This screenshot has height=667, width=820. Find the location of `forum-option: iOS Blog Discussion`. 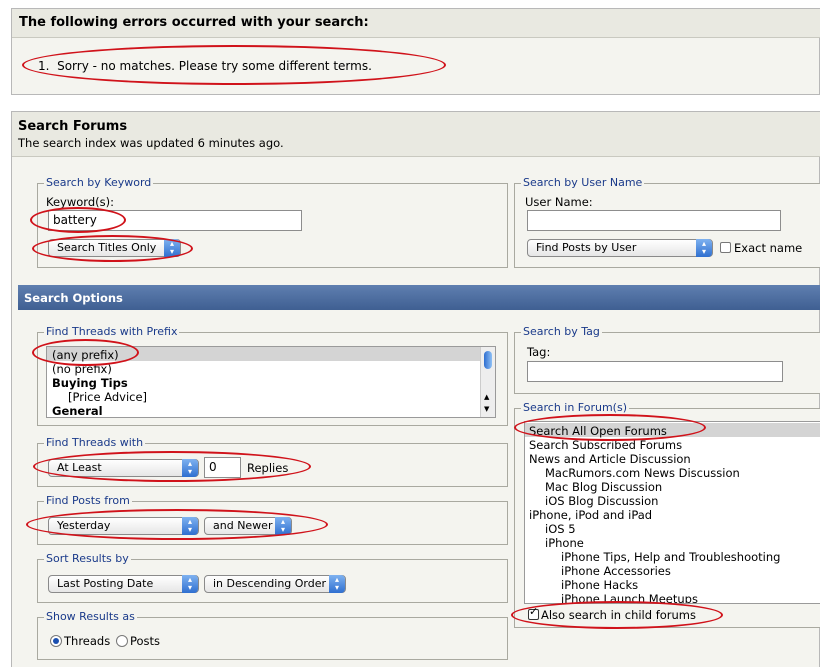

forum-option: iOS Blog Discussion is located at coordinates (601, 501).